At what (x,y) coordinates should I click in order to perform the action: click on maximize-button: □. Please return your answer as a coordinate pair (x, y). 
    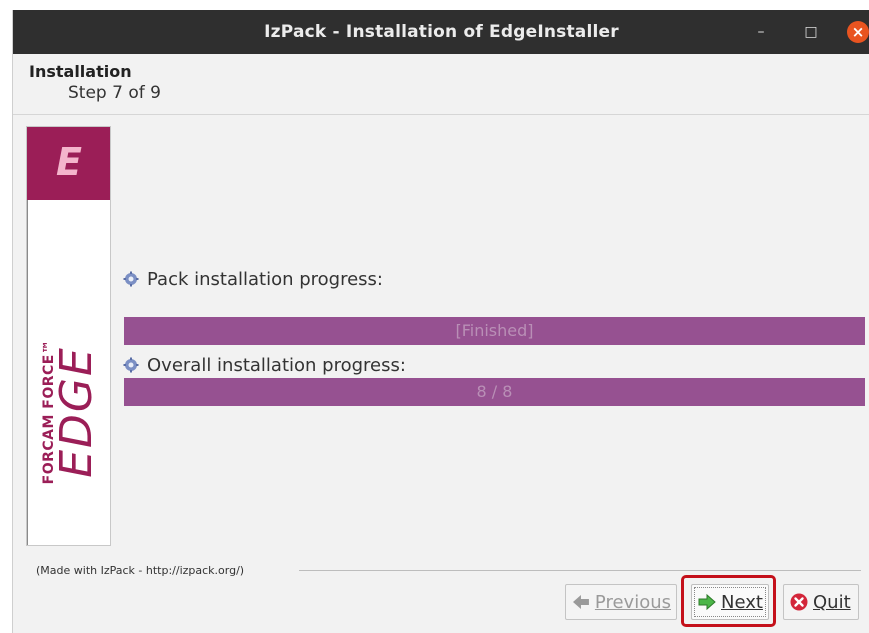
    Looking at the image, I should click on (811, 32).